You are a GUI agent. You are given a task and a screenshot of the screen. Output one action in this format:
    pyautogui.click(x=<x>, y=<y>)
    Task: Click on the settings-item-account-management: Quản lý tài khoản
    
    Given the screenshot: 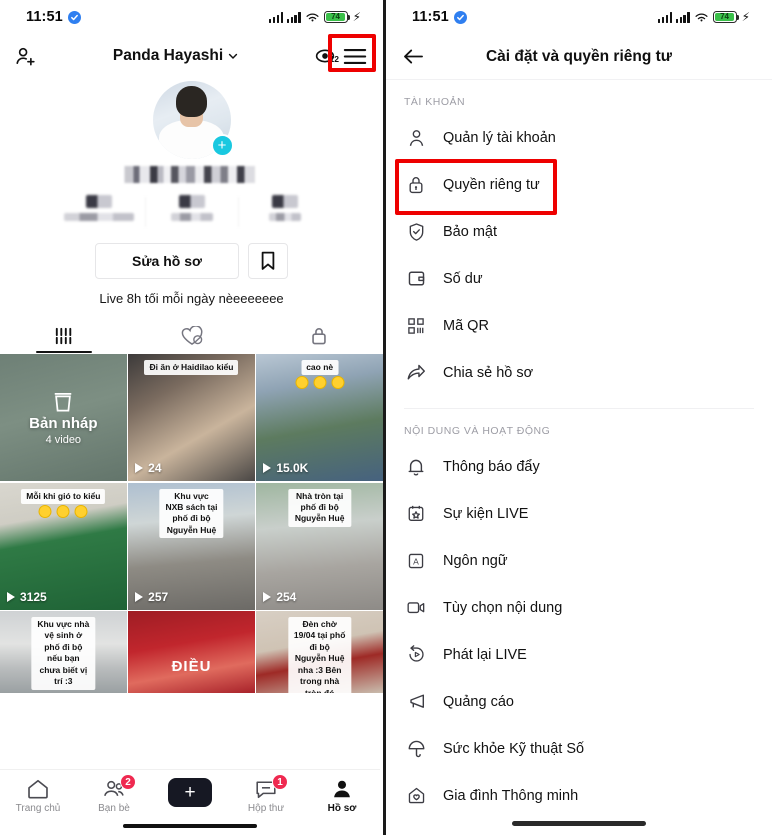 What is the action you would take?
    pyautogui.click(x=579, y=137)
    